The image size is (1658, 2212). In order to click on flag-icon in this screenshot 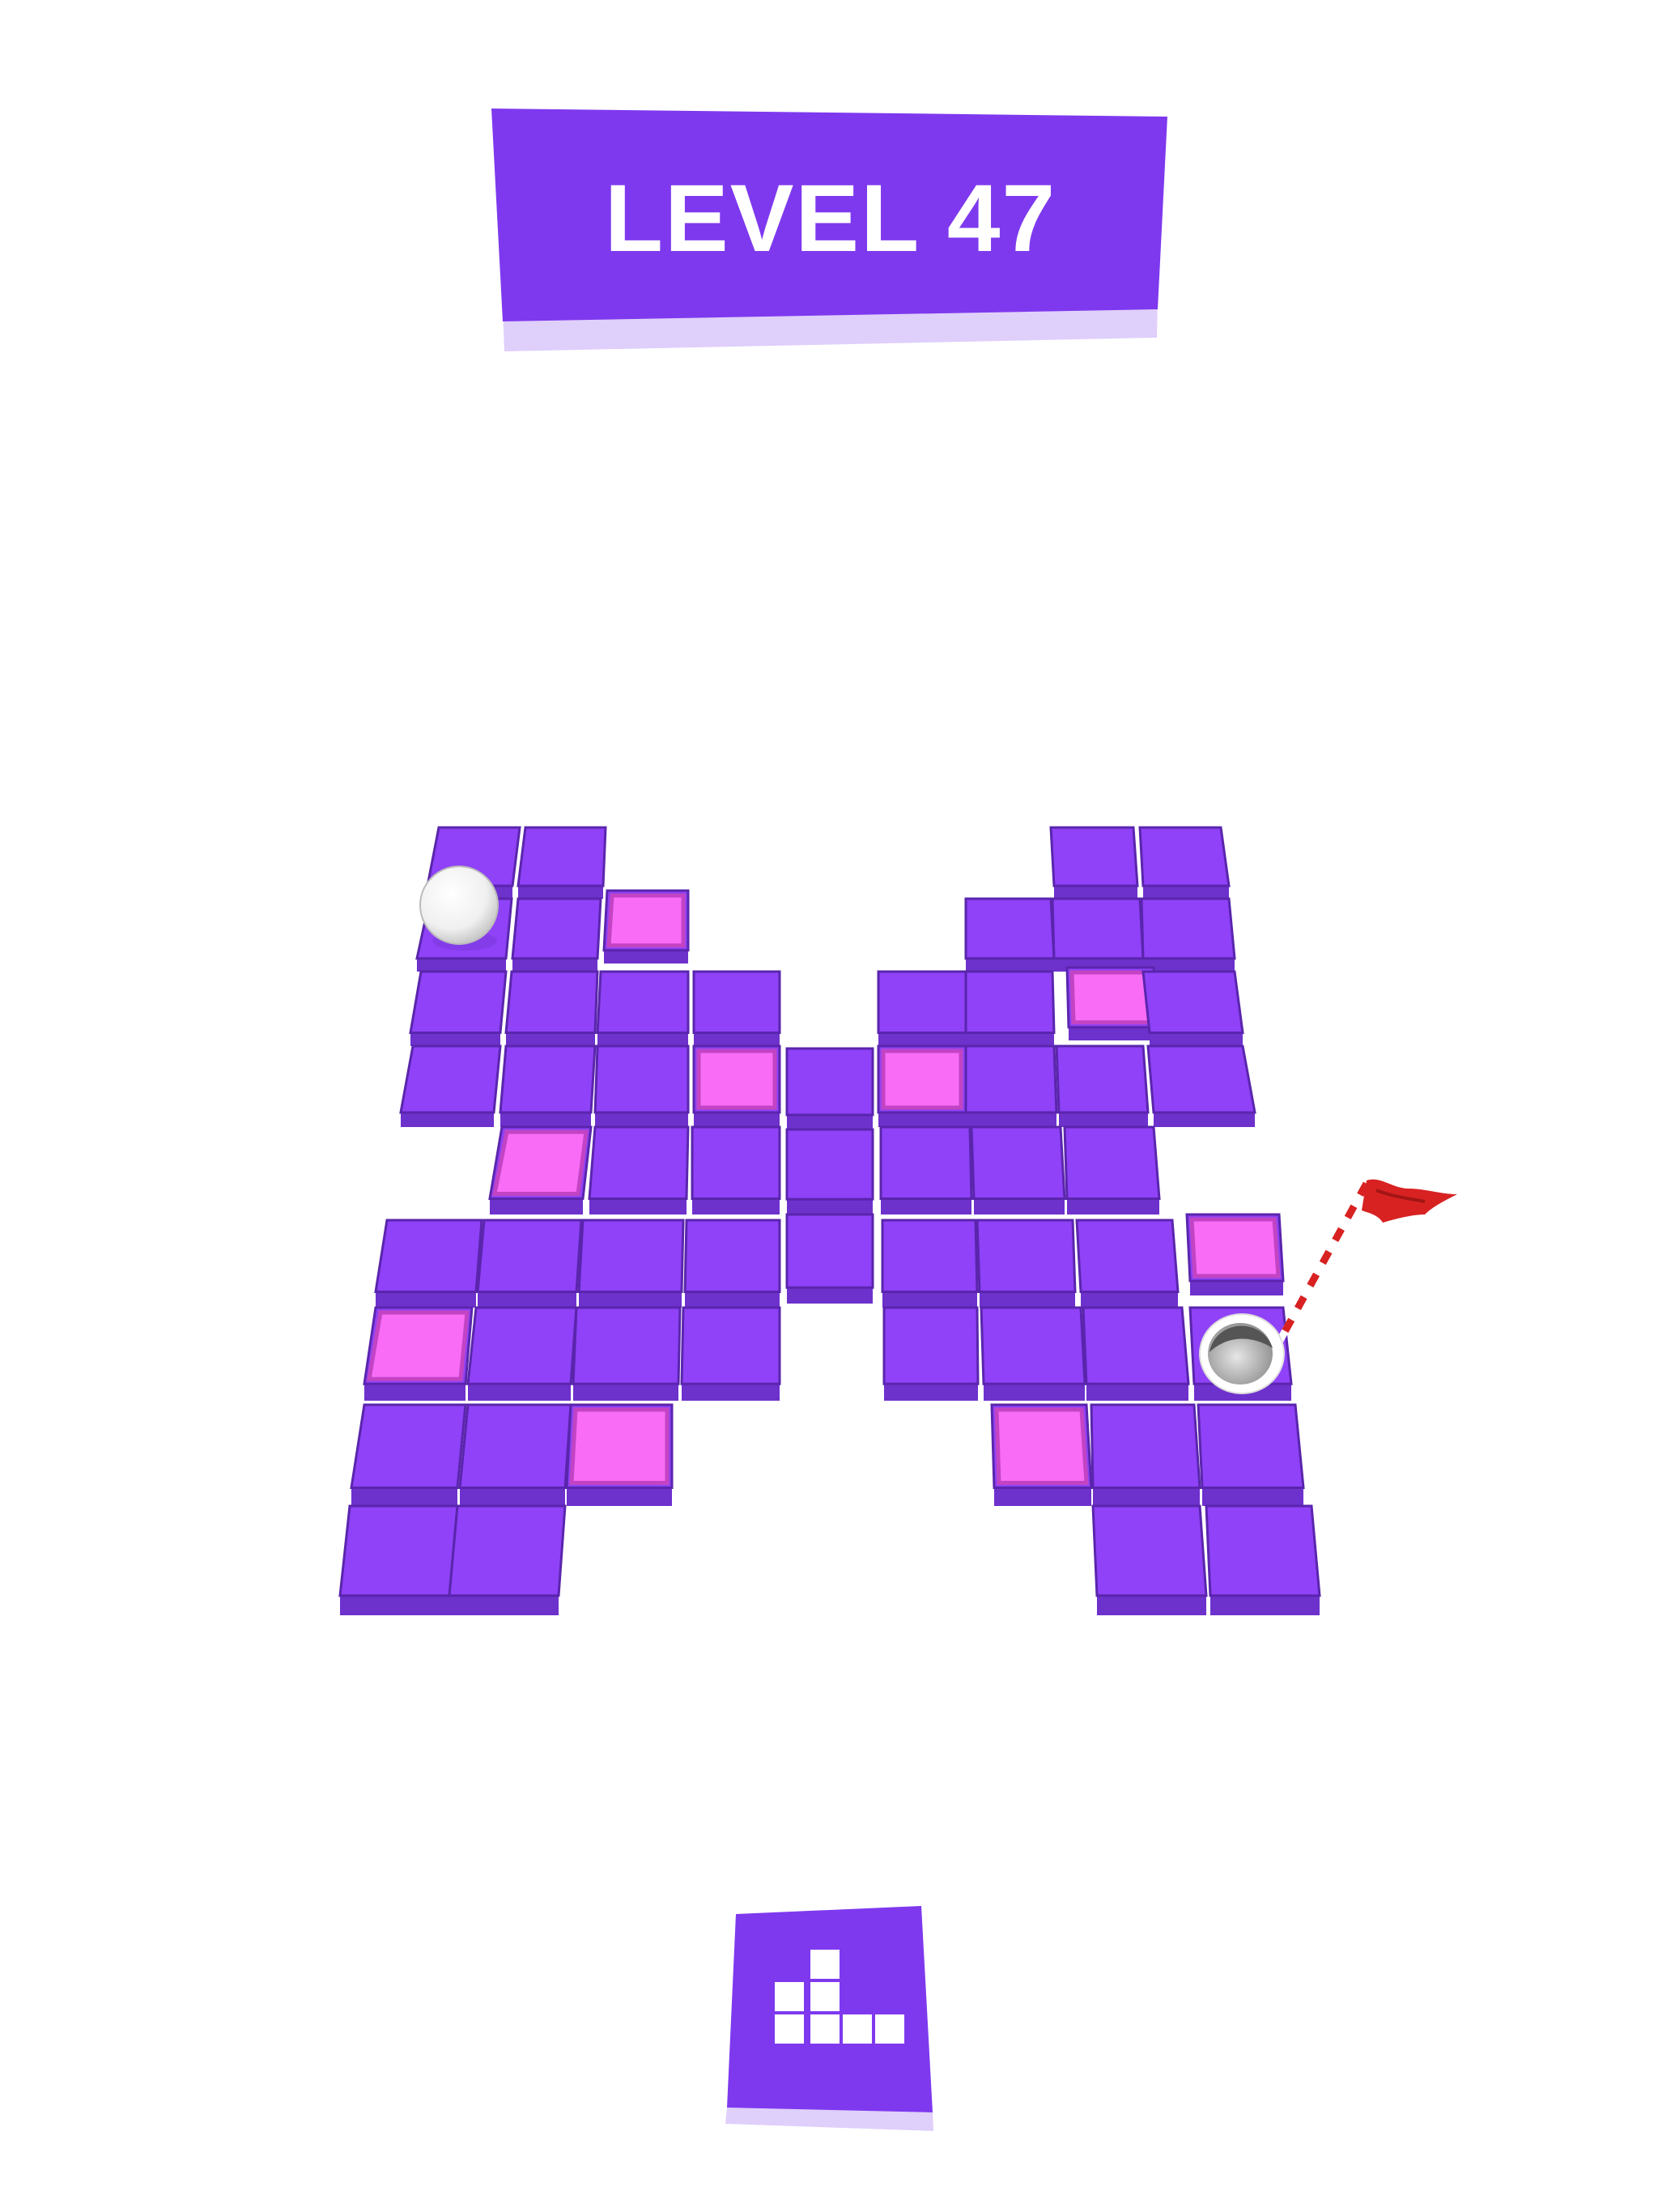, I will do `click(1363, 1267)`.